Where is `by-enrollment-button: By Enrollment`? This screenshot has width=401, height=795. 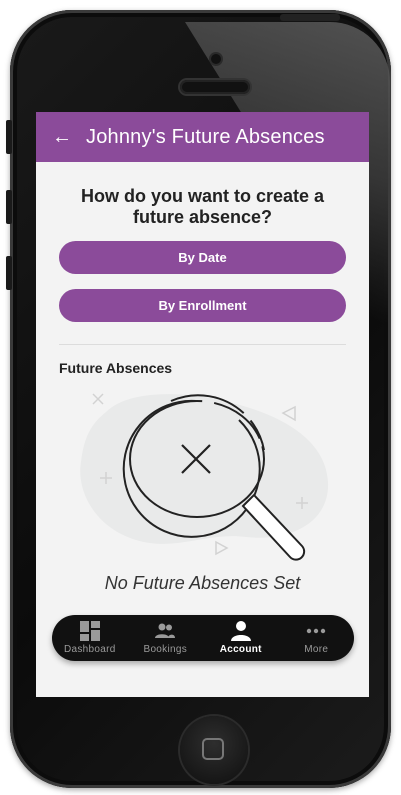 by-enrollment-button: By Enrollment is located at coordinates (202, 305).